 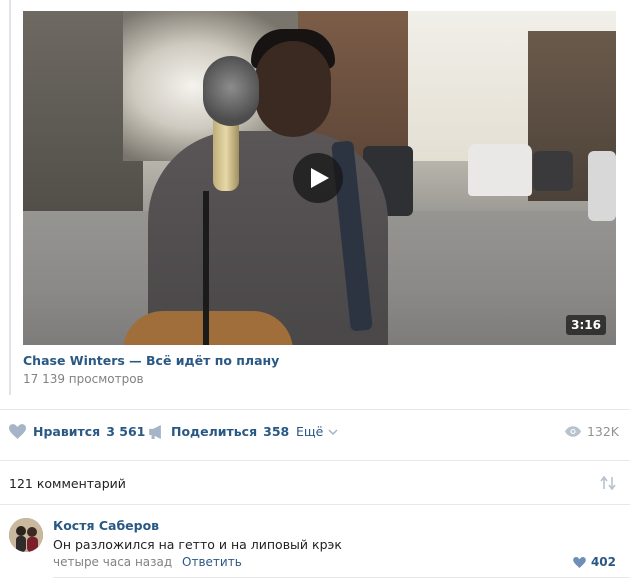 What do you see at coordinates (197, 544) in the screenshot?
I see `comment-text: Он разложился на гетто и на липовый крэк` at bounding box center [197, 544].